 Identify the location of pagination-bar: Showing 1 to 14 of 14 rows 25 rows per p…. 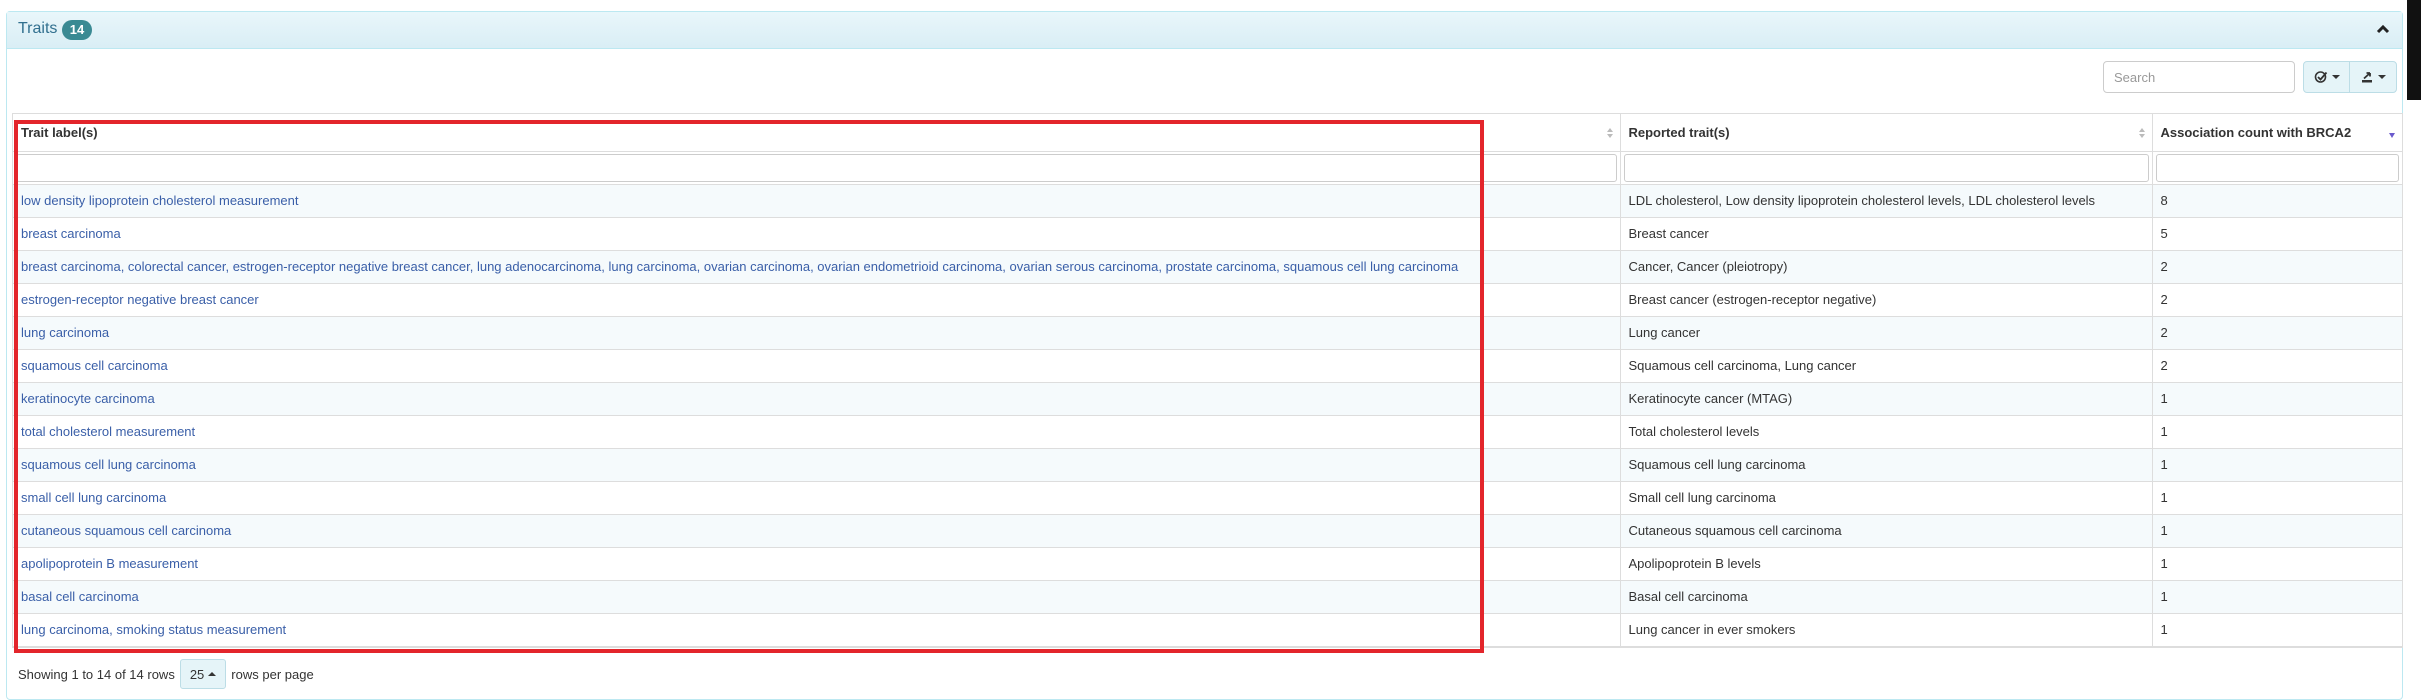
(166, 674).